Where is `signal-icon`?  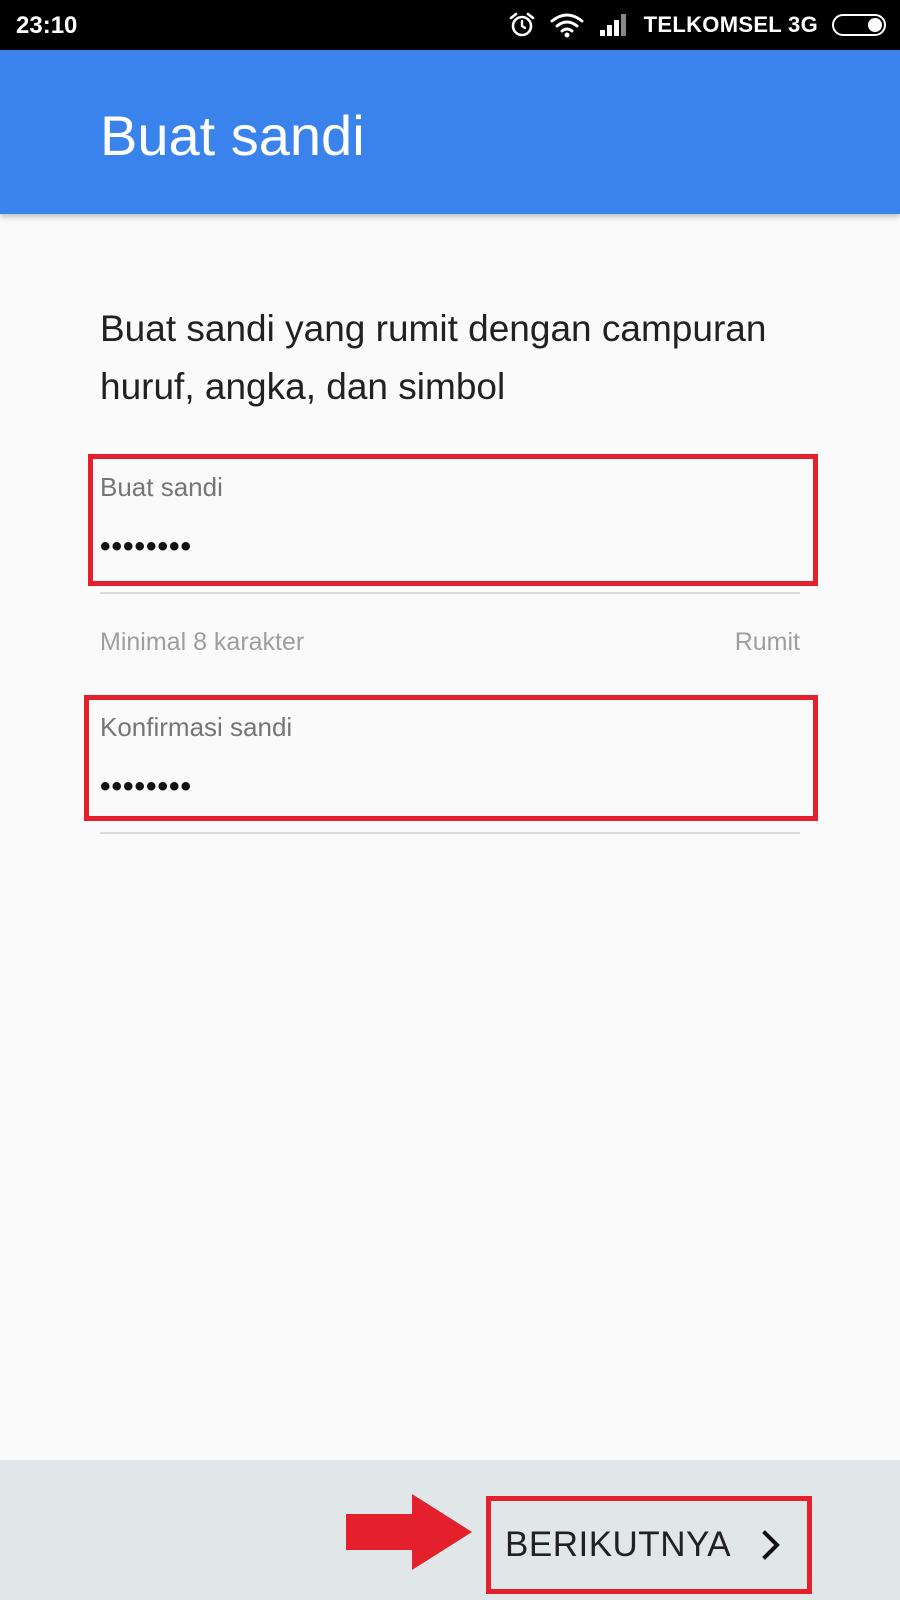
signal-icon is located at coordinates (612, 25).